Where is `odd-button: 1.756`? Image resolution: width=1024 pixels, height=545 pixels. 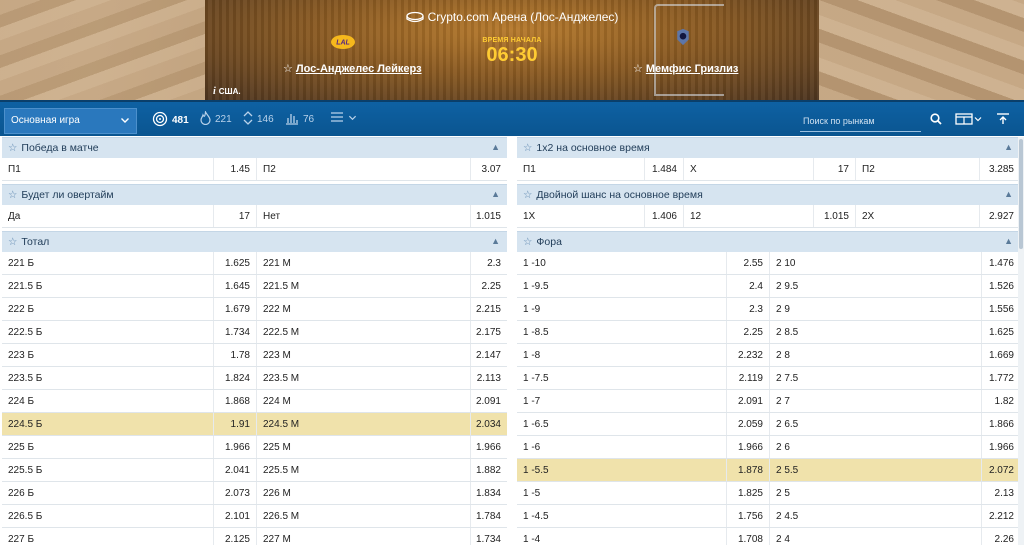
odd-button: 1.756 is located at coordinates (748, 516).